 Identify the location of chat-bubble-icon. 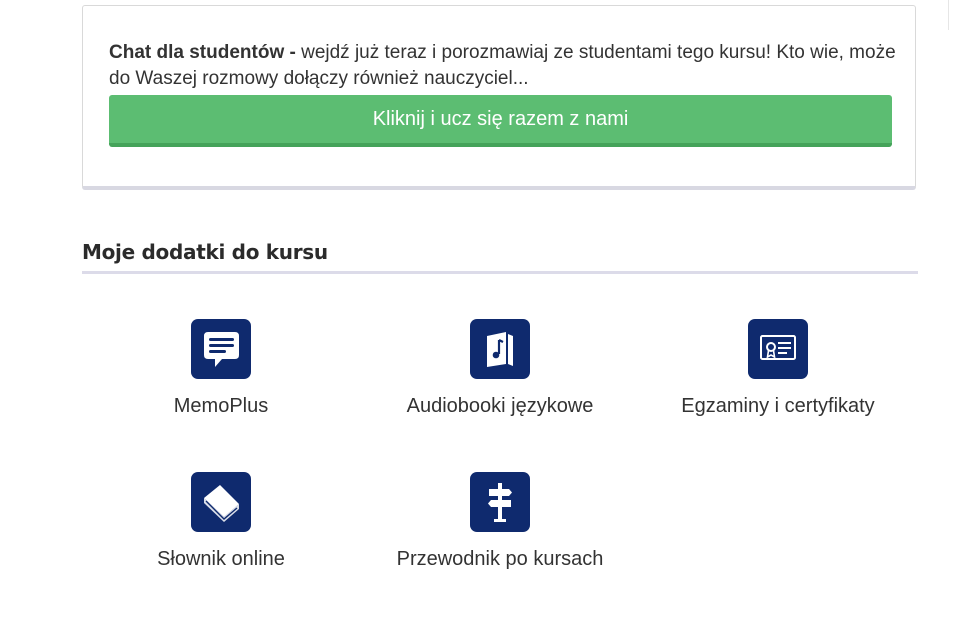
(221, 349).